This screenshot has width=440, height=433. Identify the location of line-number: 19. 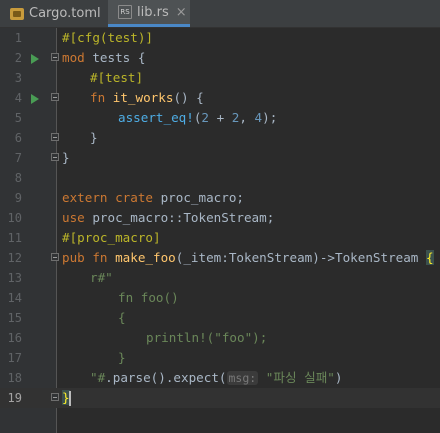
(14, 398).